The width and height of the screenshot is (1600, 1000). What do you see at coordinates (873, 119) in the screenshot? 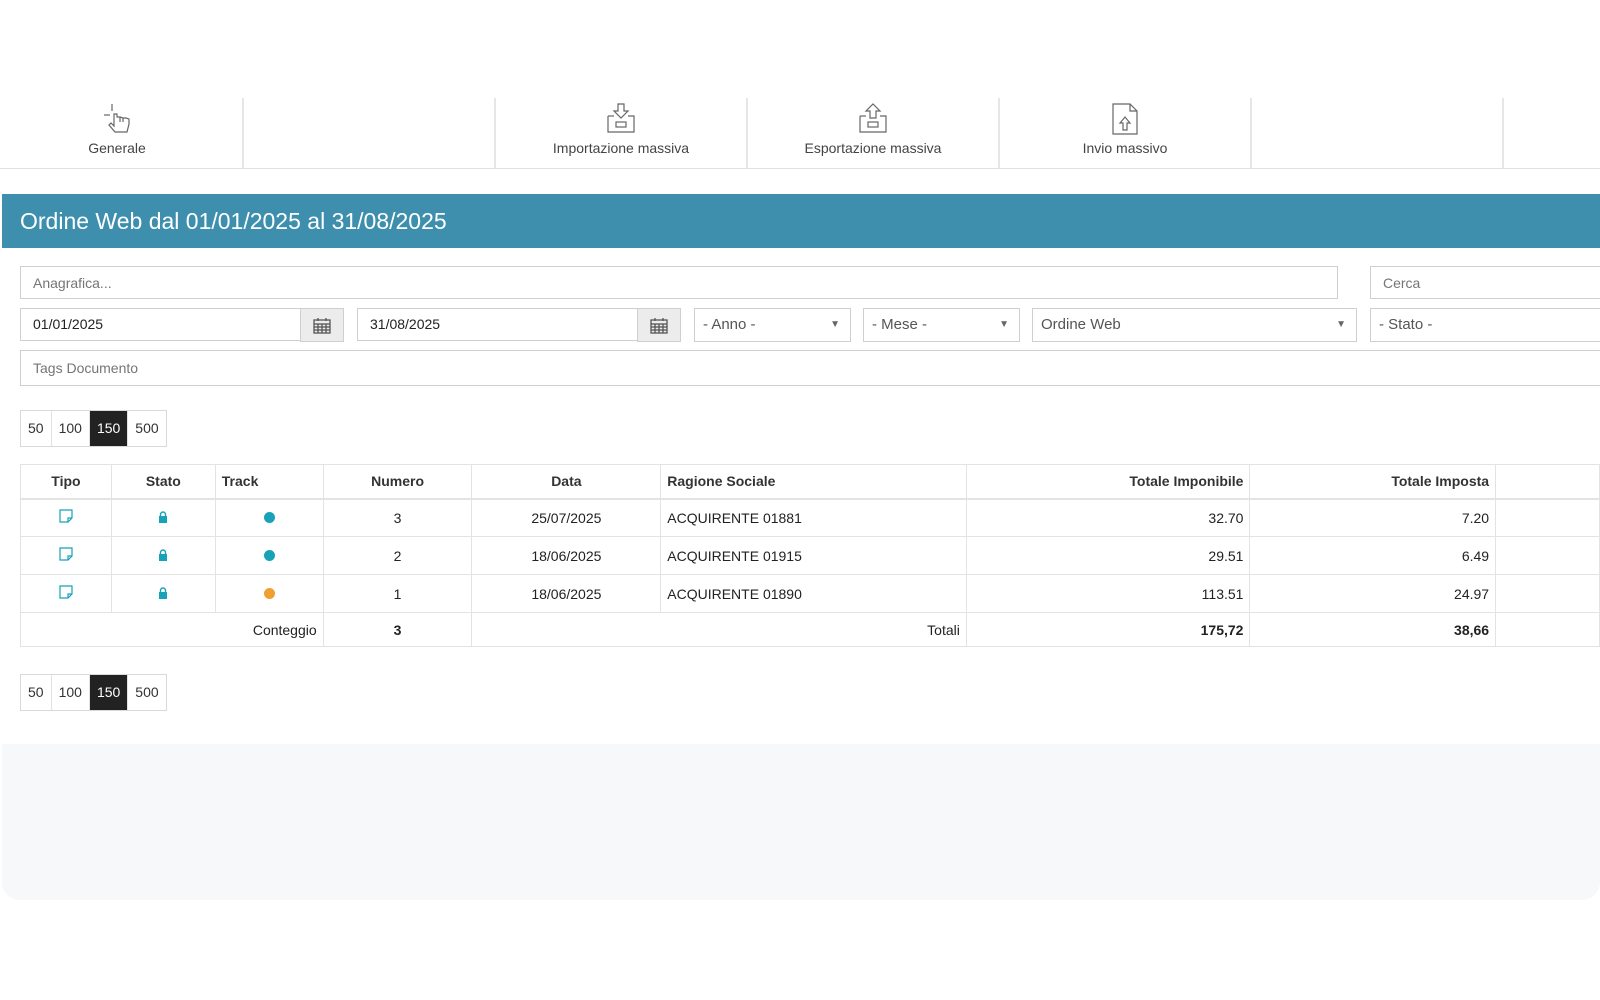
I see `tray-export-icon` at bounding box center [873, 119].